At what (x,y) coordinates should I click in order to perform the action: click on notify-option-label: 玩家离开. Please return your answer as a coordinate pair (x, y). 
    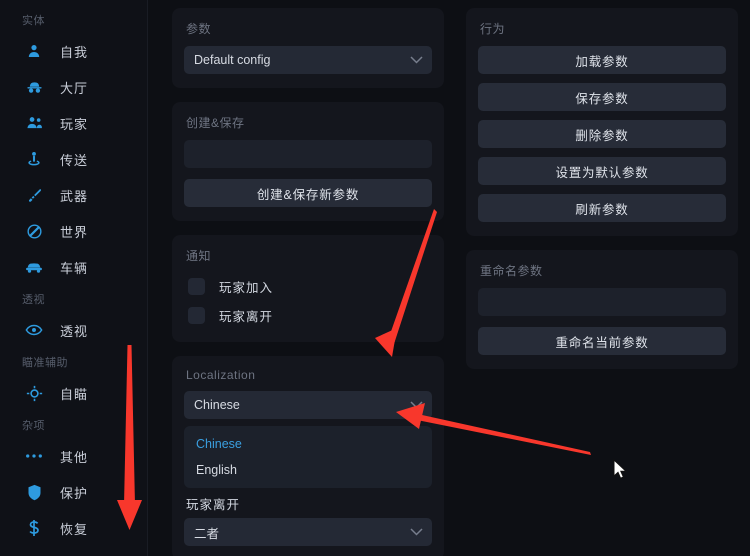
    Looking at the image, I should click on (246, 316).